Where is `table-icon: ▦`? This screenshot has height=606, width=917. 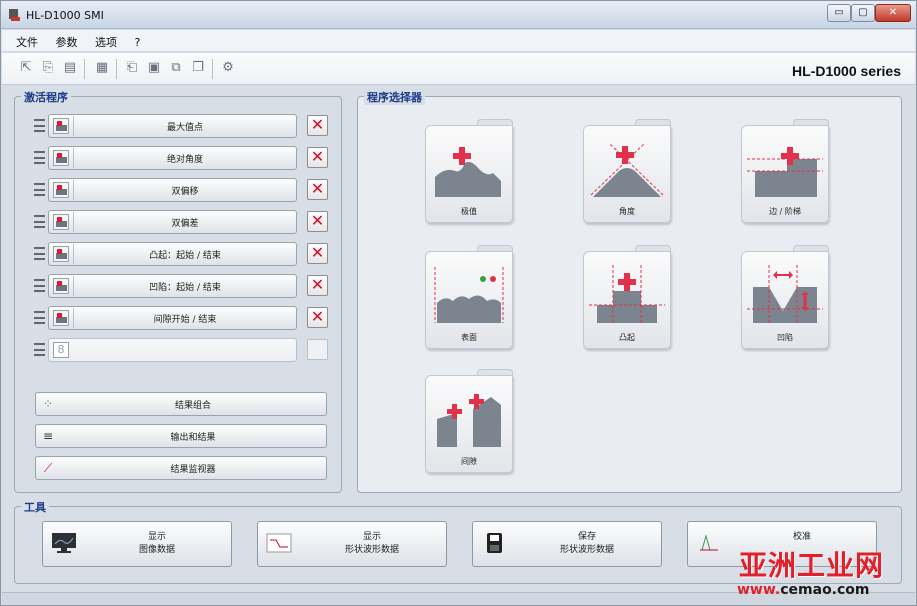 table-icon: ▦ is located at coordinates (102, 68).